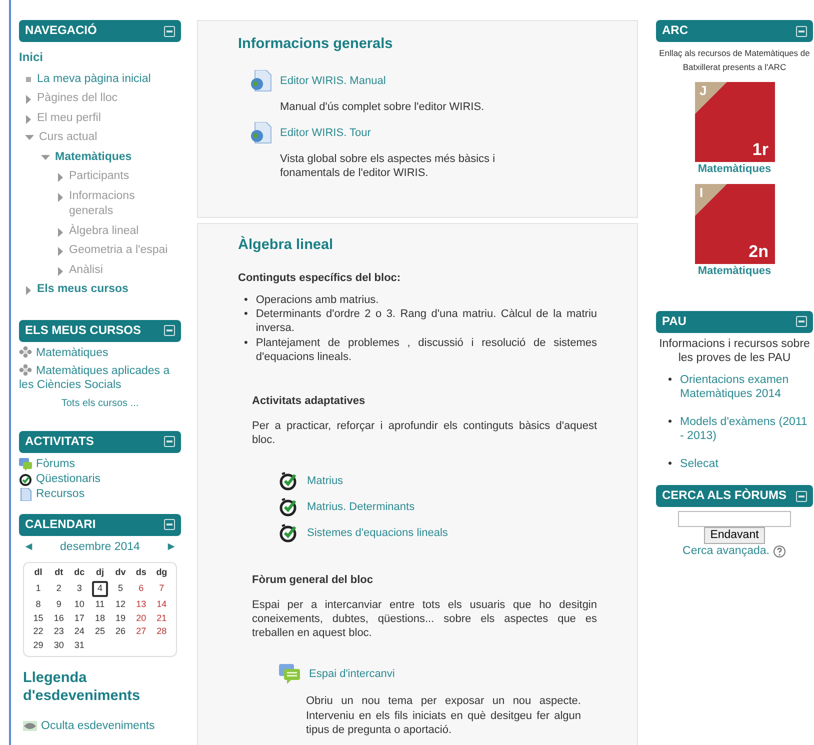 This screenshot has height=745, width=814. I want to click on calendar-day: 9, so click(58, 604).